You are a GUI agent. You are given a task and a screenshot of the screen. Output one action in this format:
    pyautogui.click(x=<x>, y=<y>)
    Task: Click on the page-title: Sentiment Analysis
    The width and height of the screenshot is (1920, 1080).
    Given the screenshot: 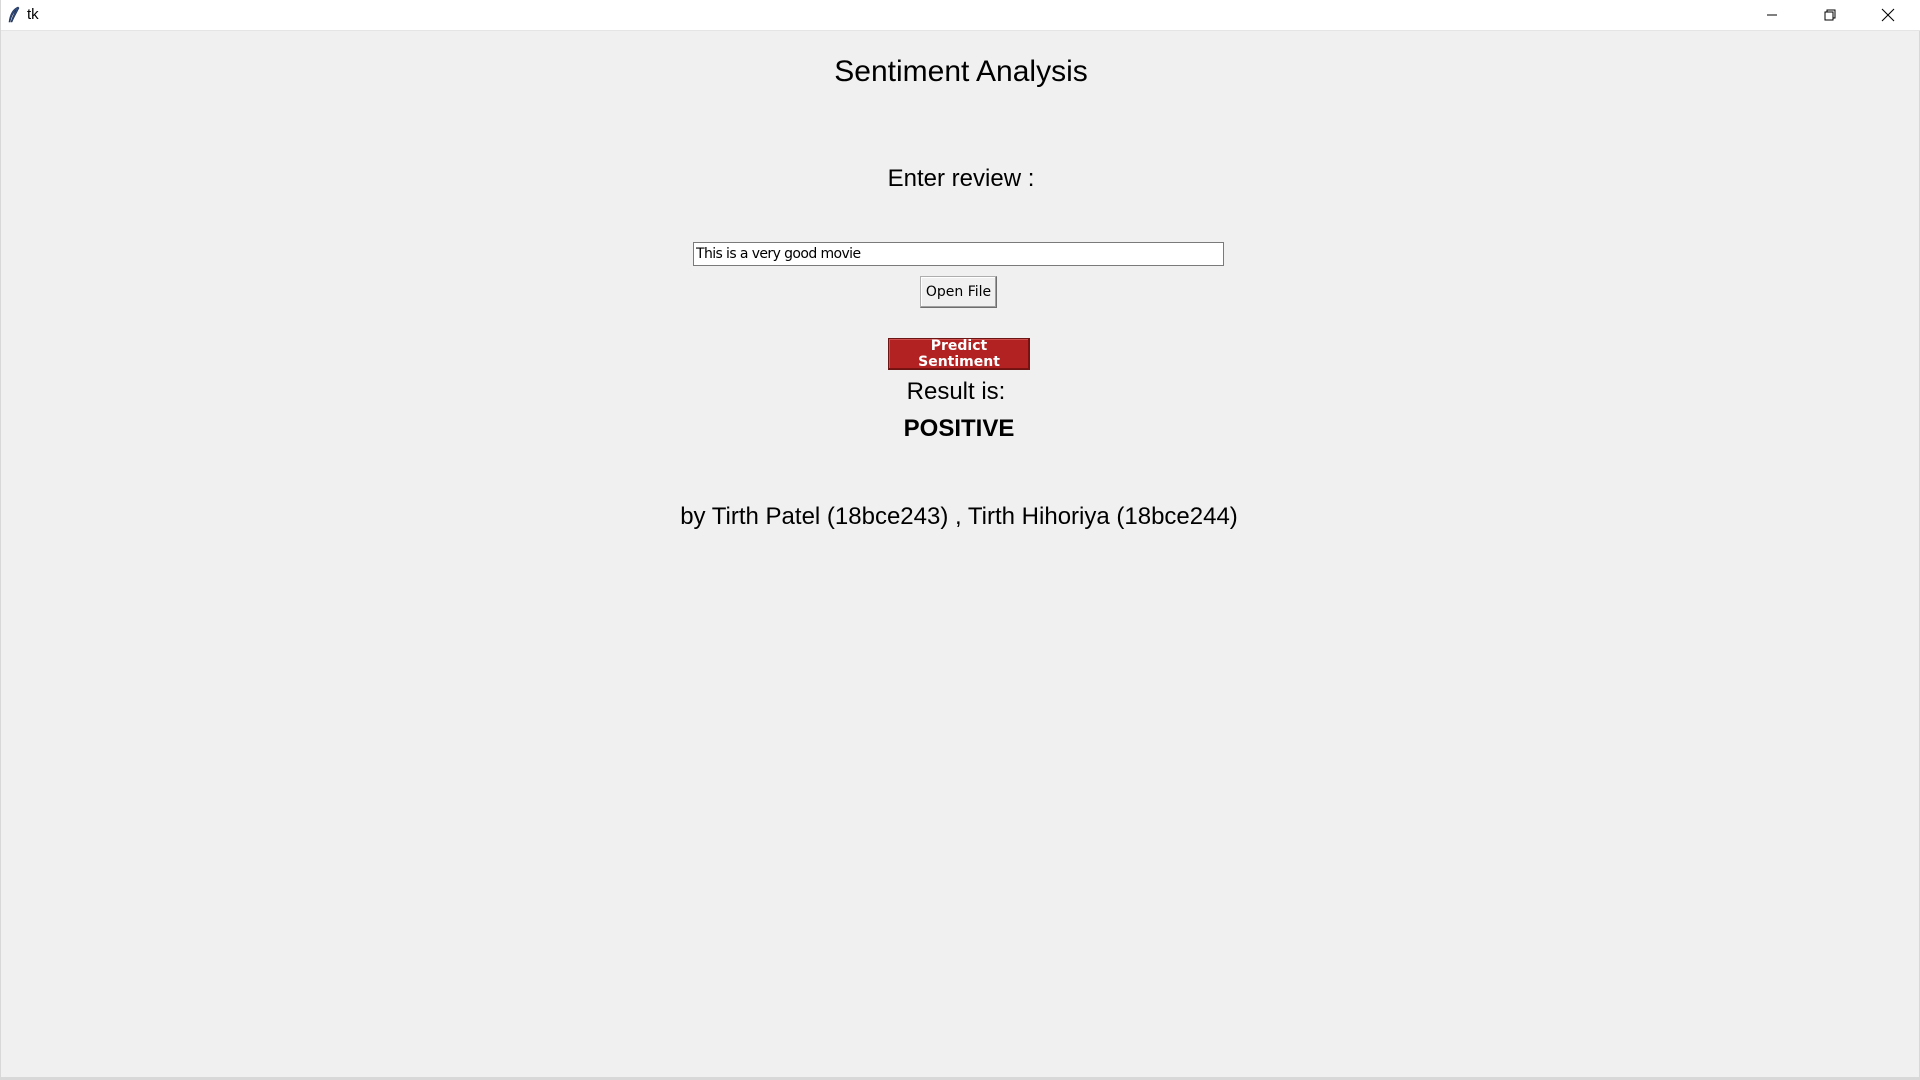 What is the action you would take?
    pyautogui.click(x=961, y=71)
    